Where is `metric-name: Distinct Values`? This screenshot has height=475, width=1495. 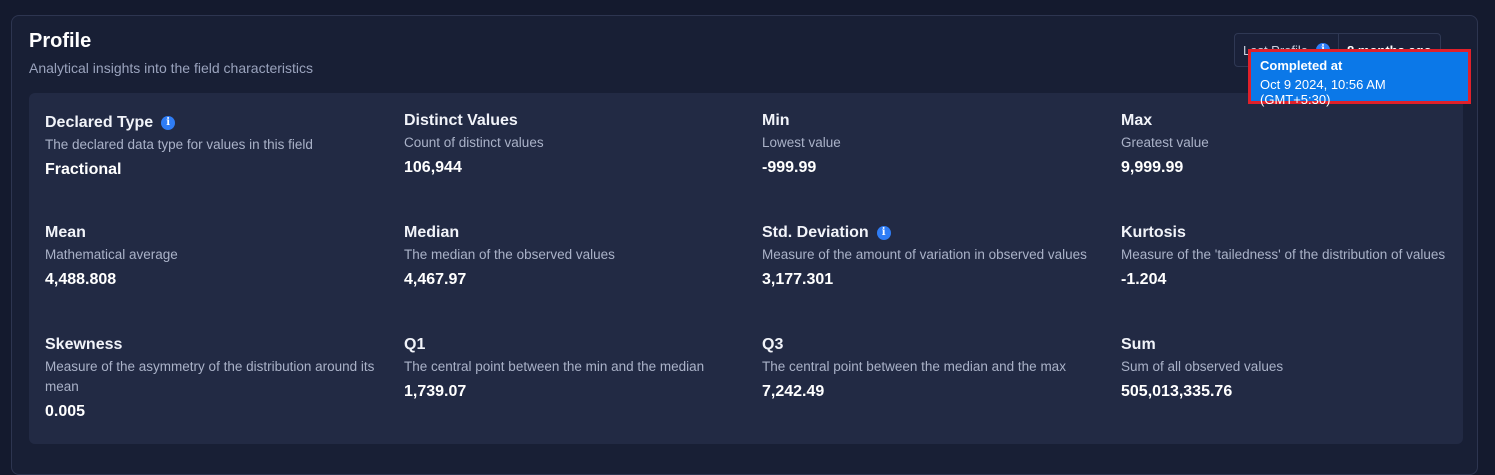 metric-name: Distinct Values is located at coordinates (461, 120).